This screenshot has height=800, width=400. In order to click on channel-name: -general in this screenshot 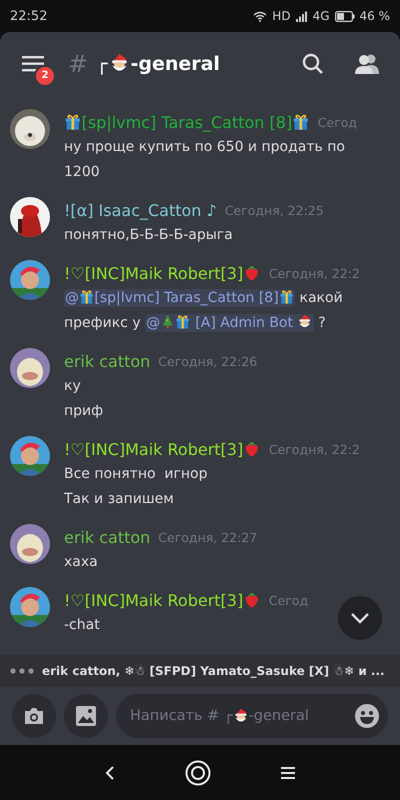, I will do `click(175, 63)`.